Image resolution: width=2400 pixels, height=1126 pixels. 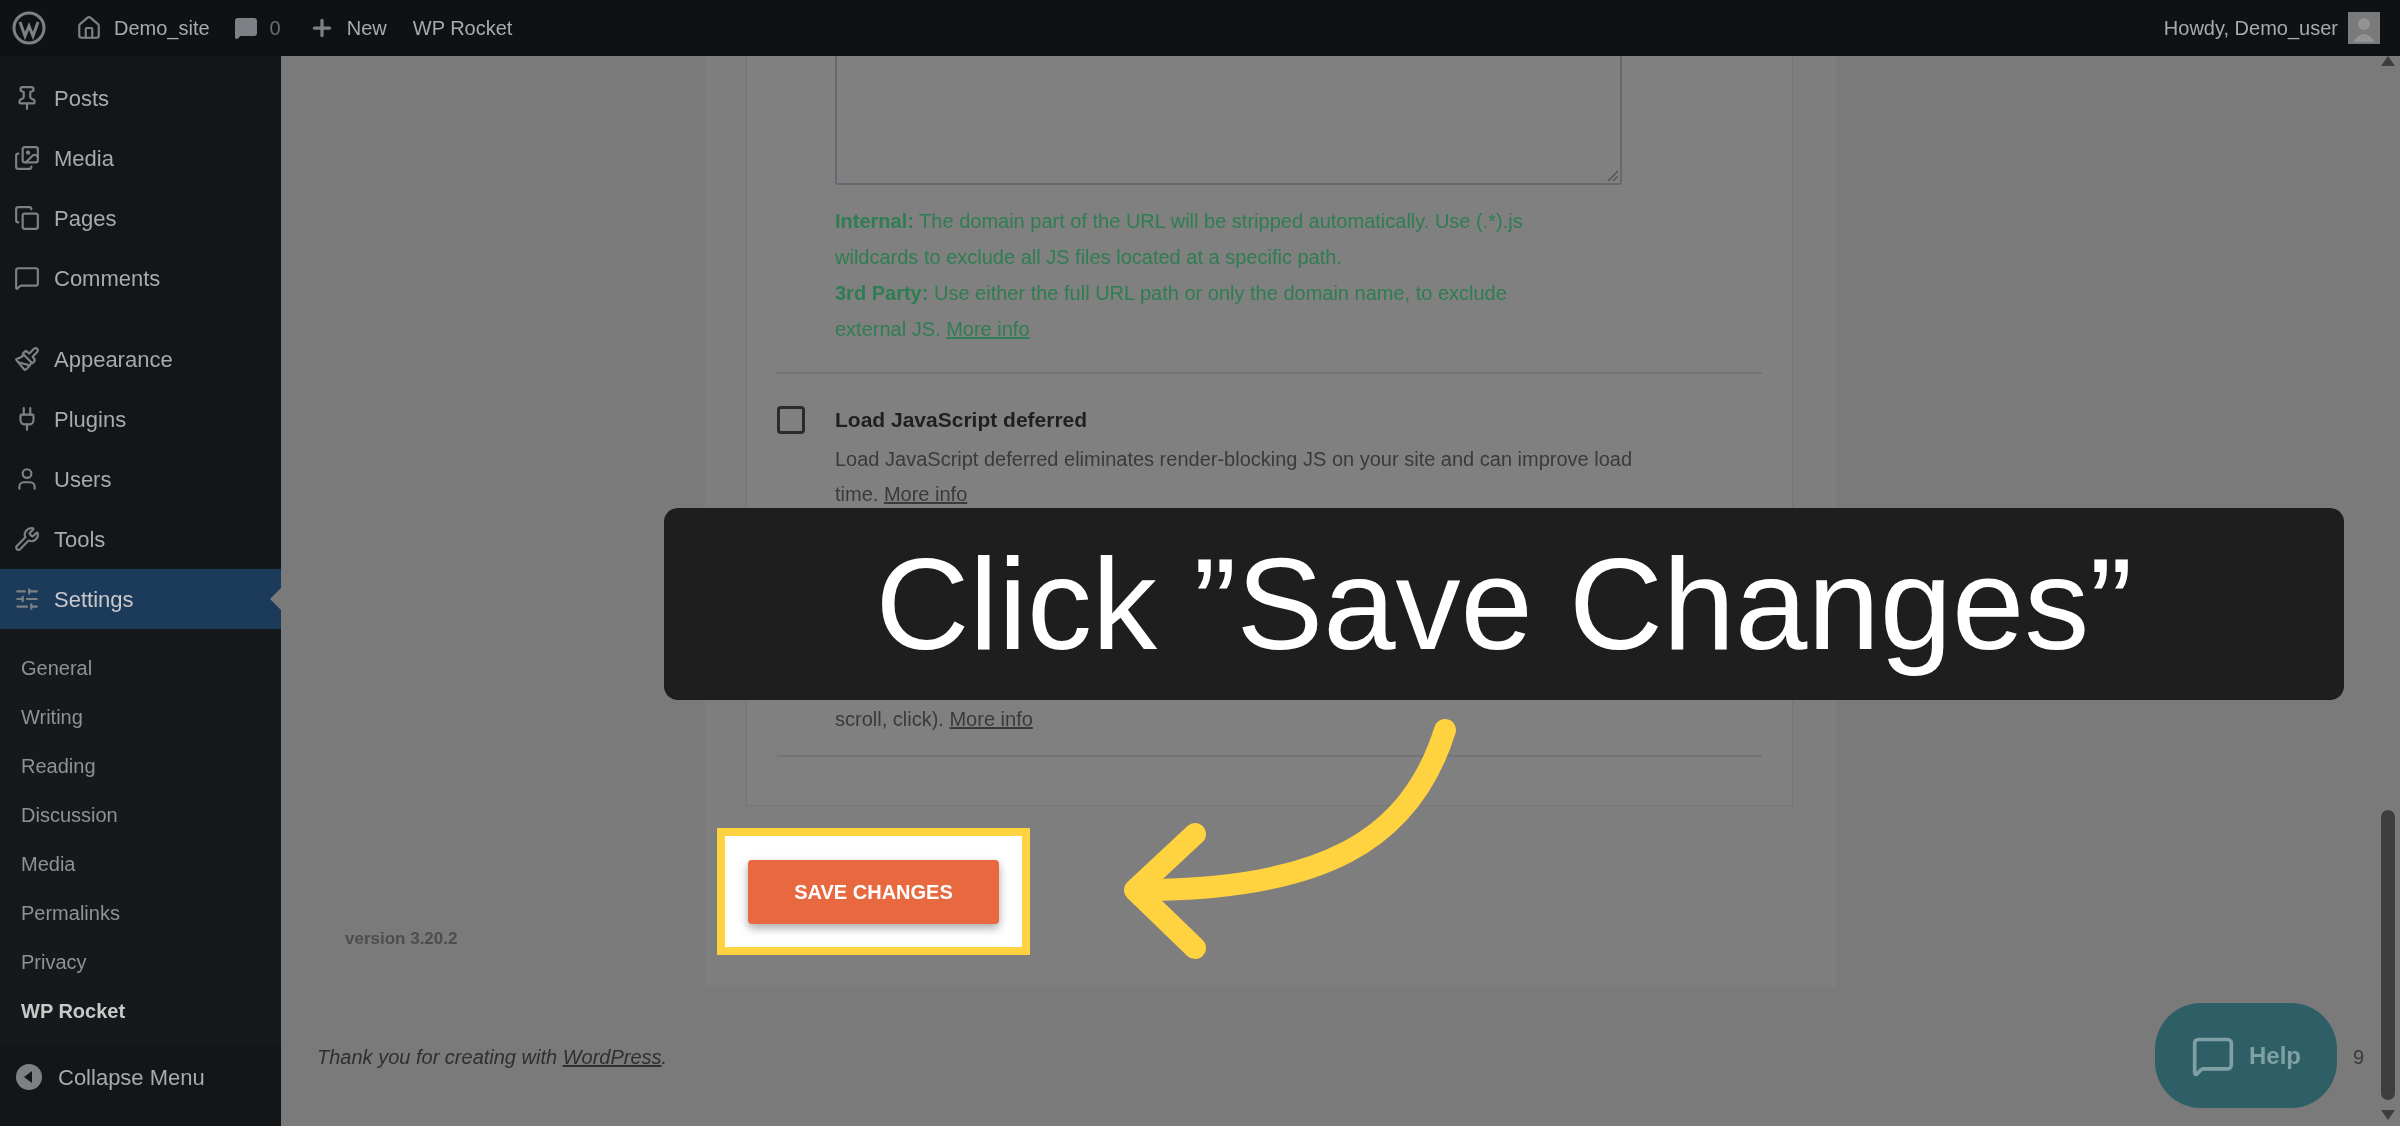 I want to click on submenu-item: General, so click(x=140, y=667).